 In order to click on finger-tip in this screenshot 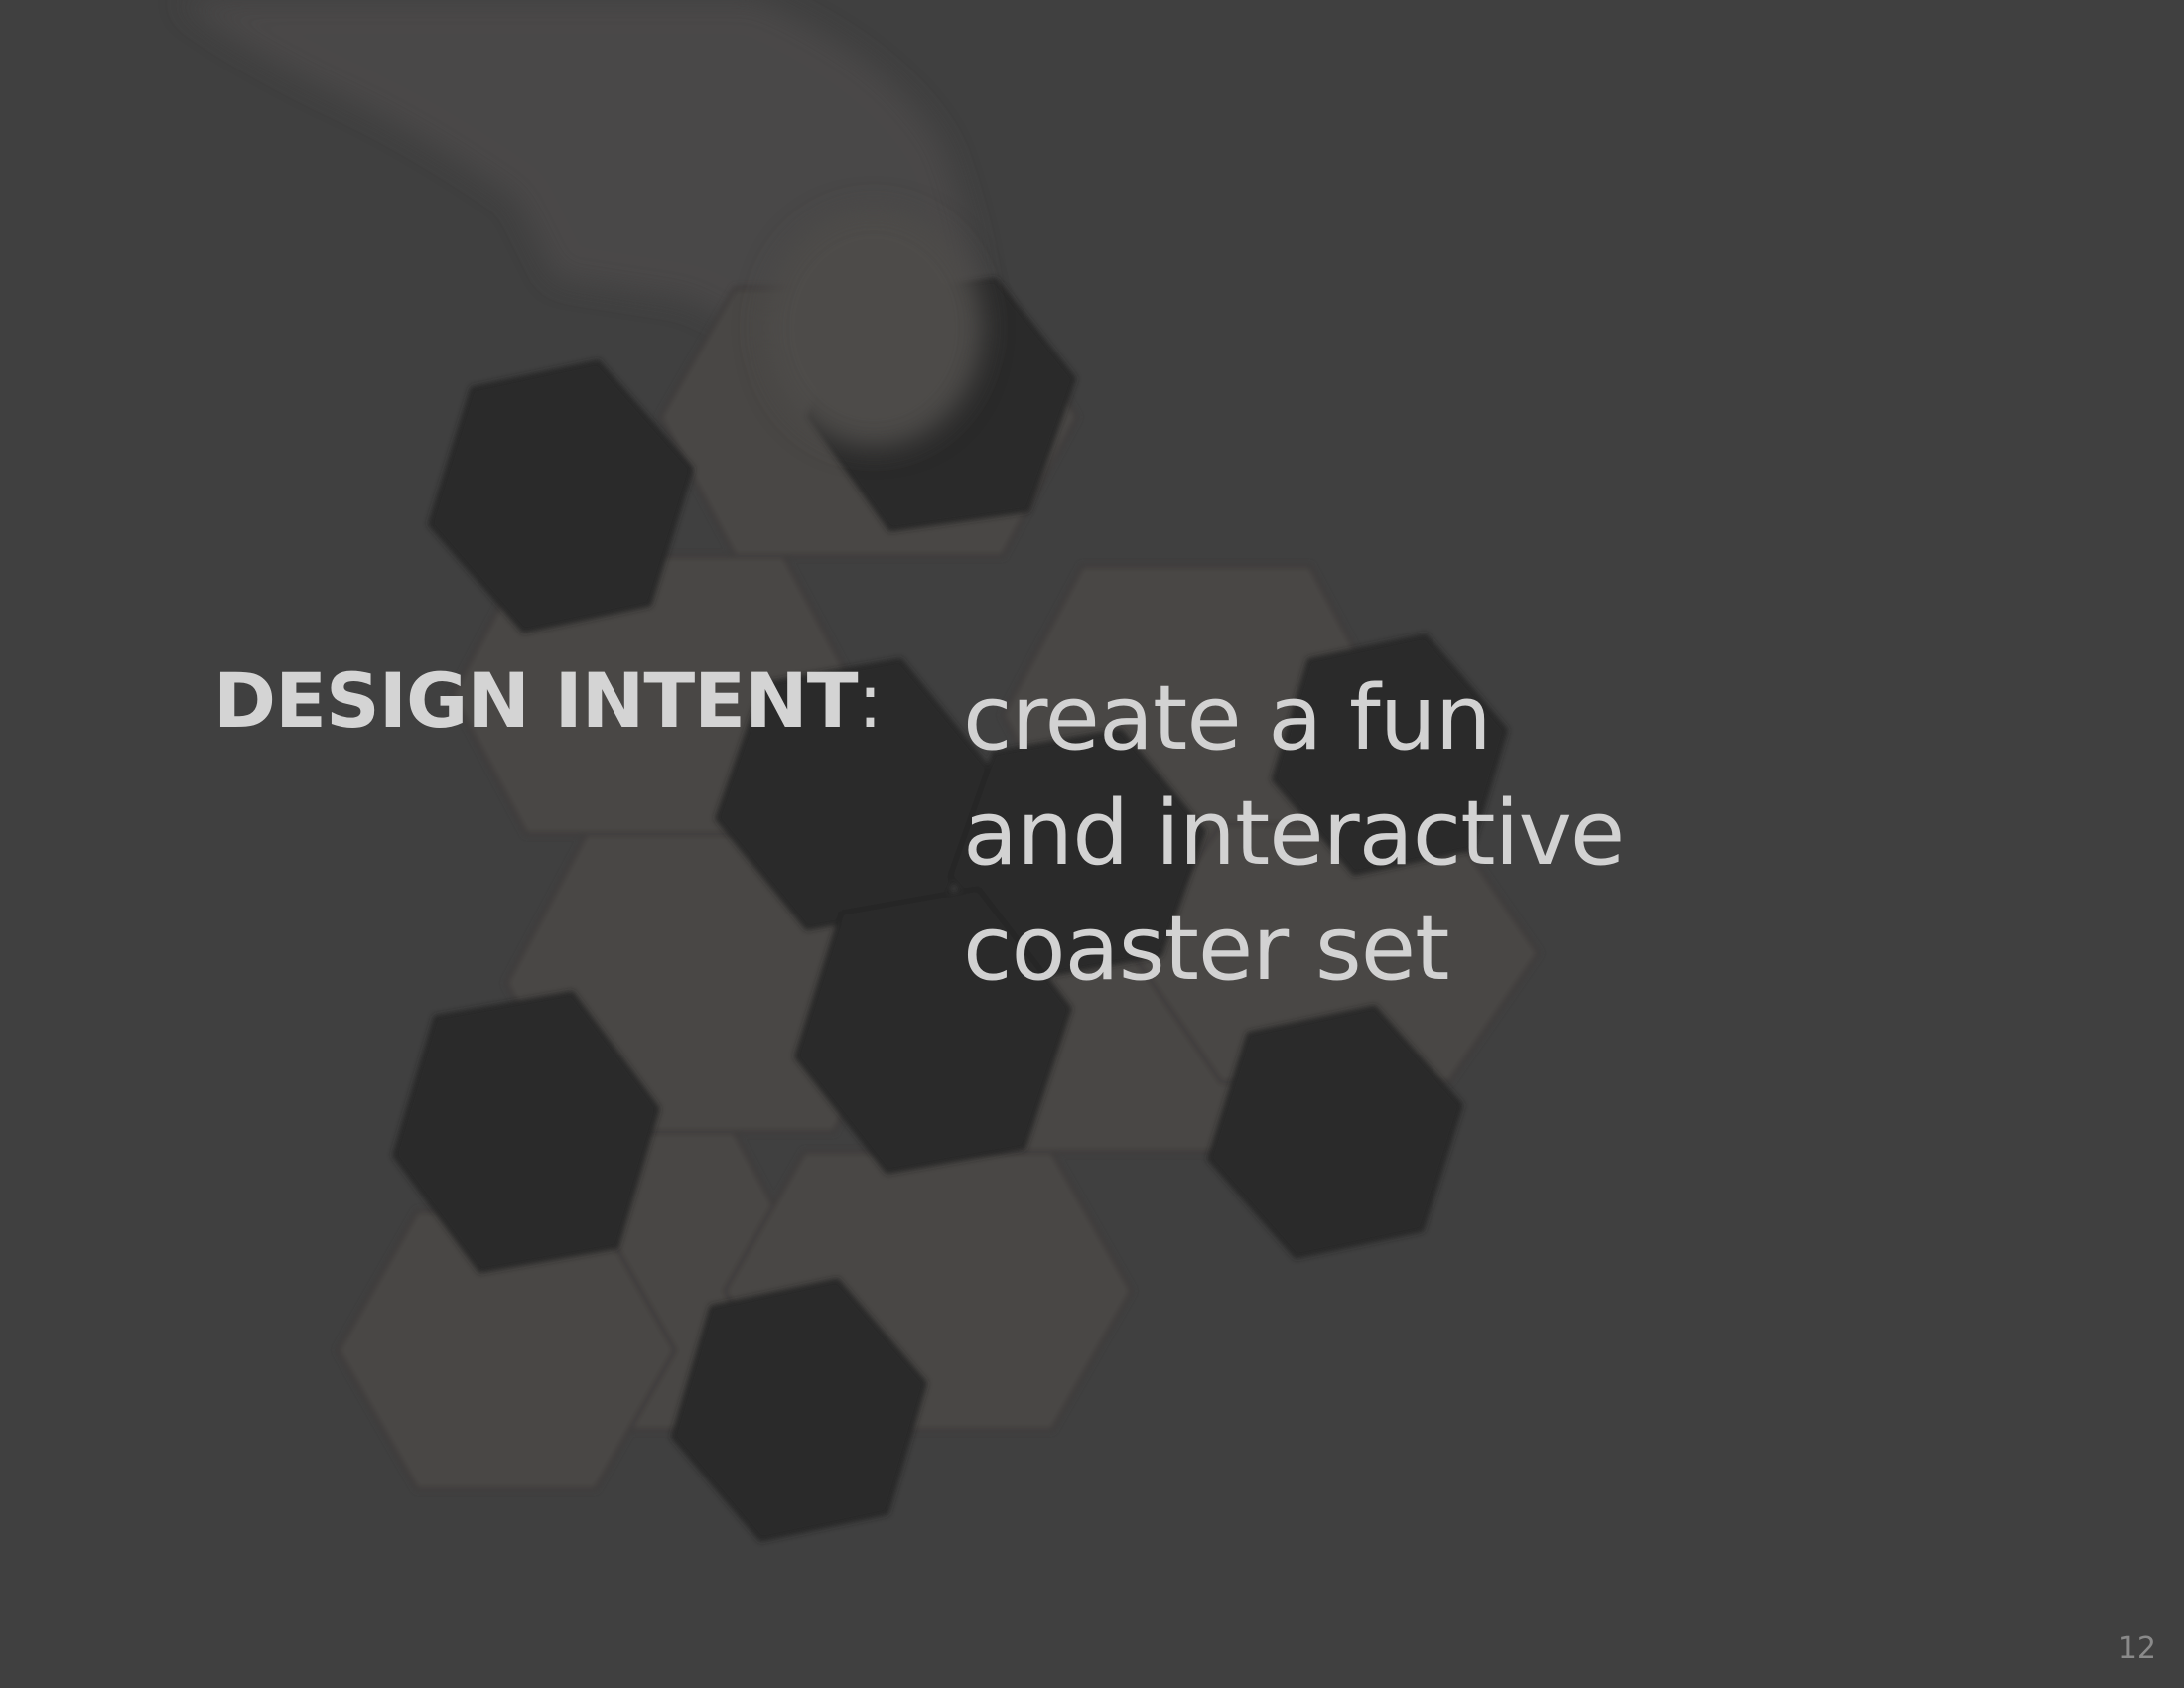, I will do `click(873, 328)`.